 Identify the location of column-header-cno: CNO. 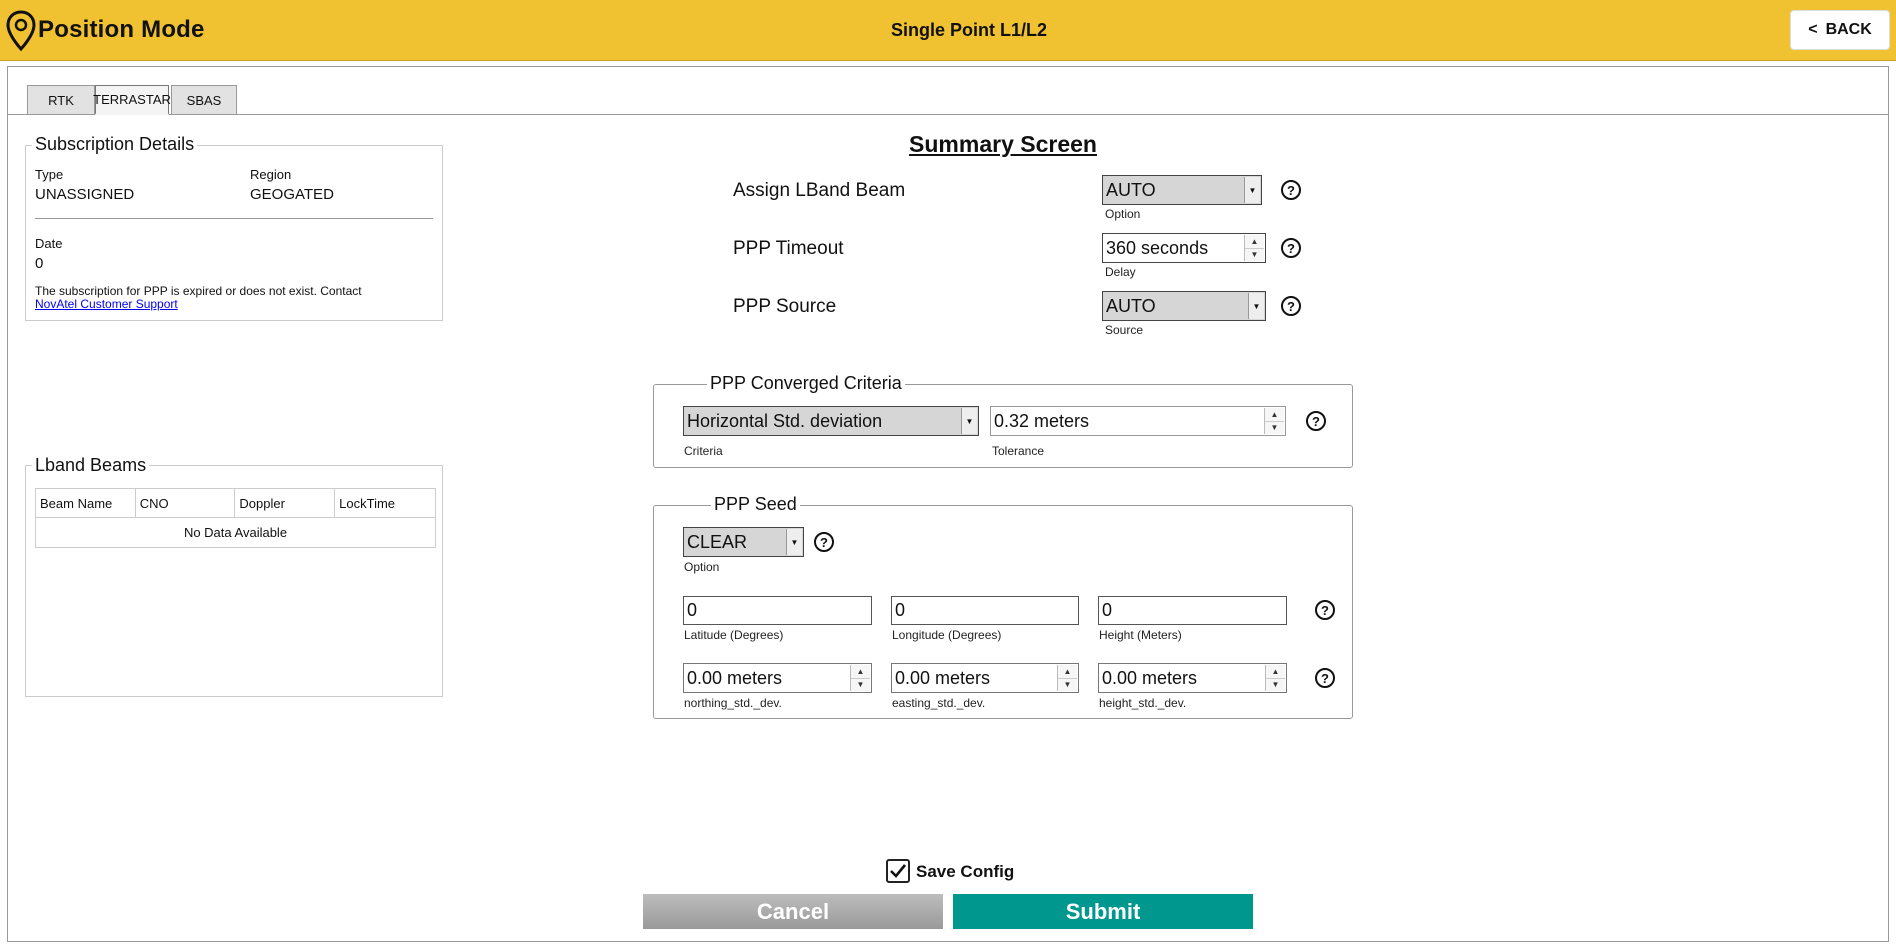
(185, 503).